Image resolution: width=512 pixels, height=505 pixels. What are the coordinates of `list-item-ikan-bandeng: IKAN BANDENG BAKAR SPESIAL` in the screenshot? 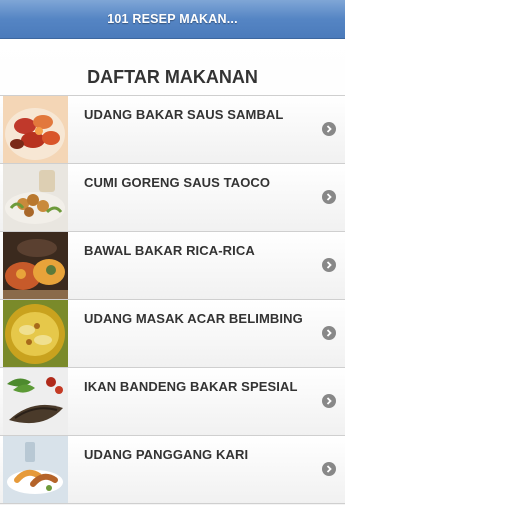 It's located at (172, 402).